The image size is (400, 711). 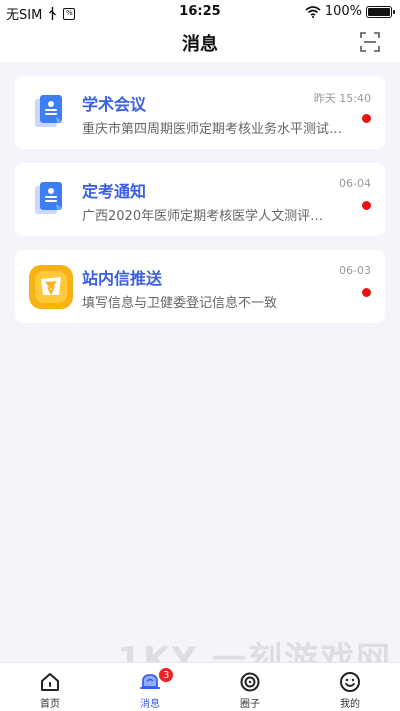 I want to click on battery-percent: 100%, so click(x=343, y=11).